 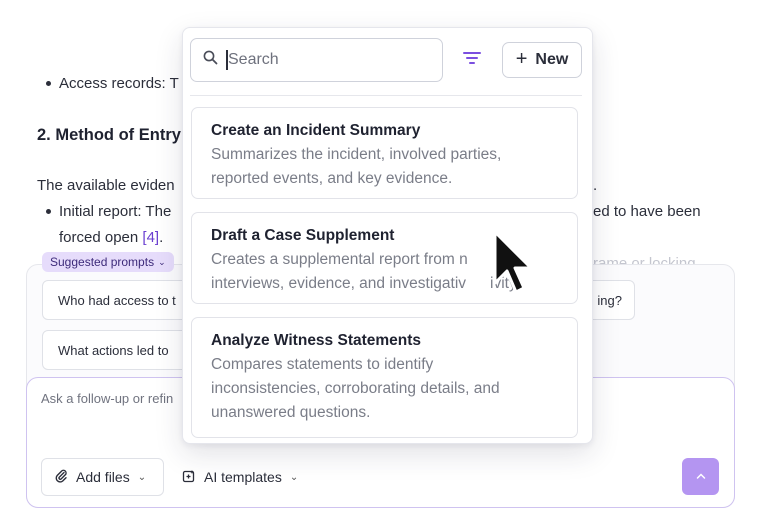 I want to click on template-search-input, so click(x=323, y=60).